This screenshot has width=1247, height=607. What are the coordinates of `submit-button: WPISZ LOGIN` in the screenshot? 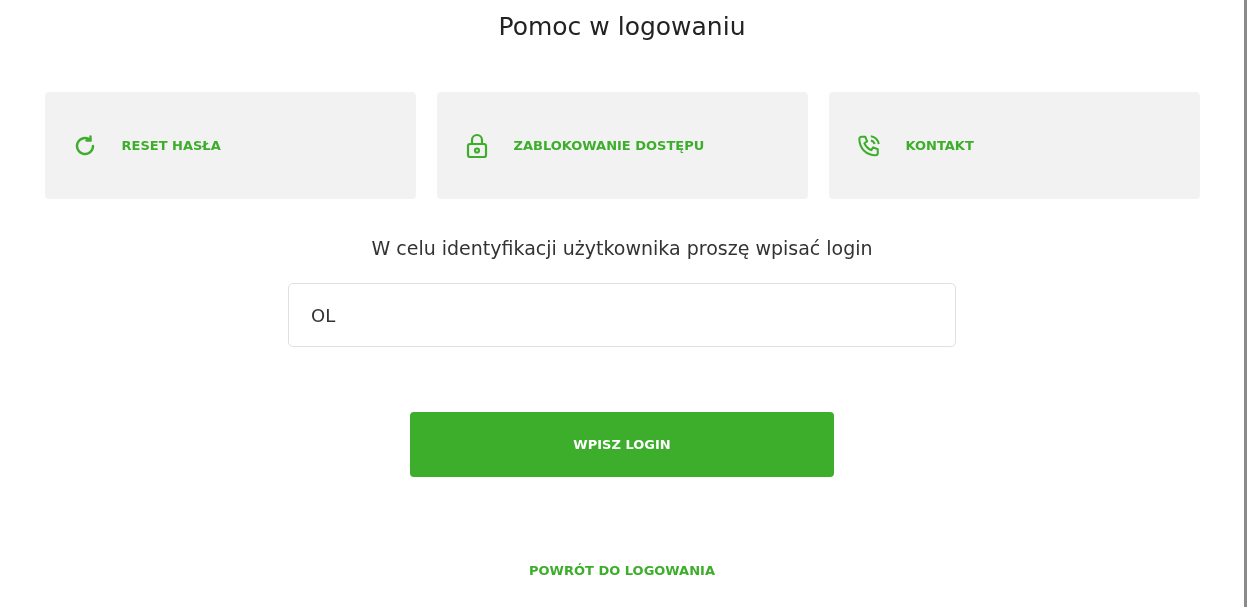 It's located at (622, 444).